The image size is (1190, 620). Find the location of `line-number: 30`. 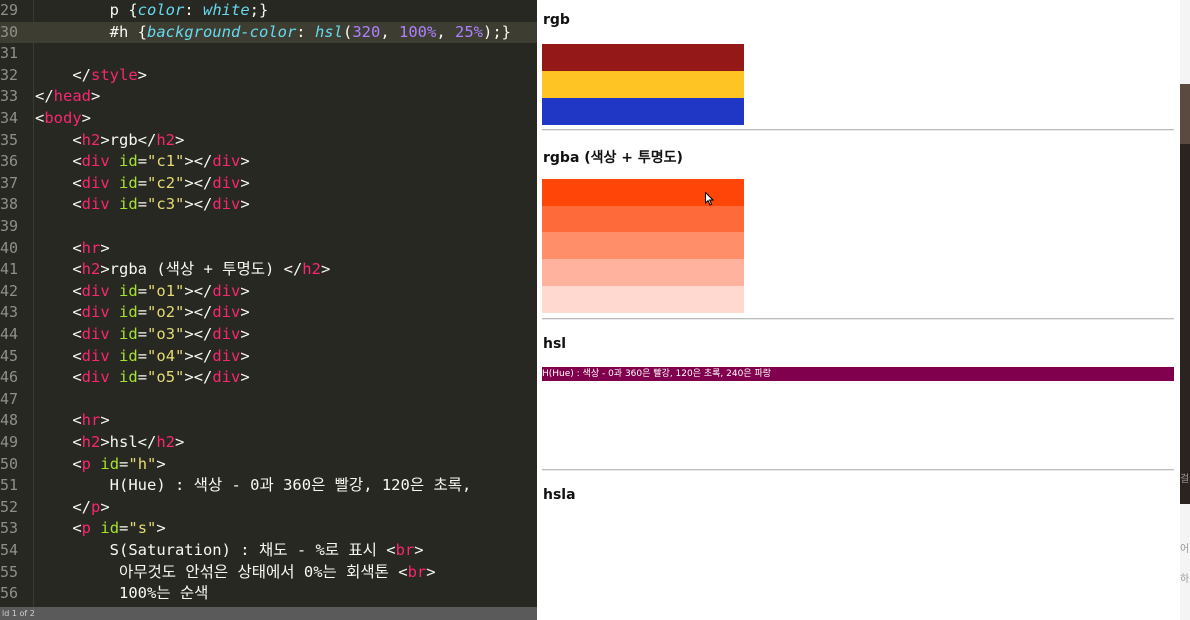

line-number: 30 is located at coordinates (9, 31).